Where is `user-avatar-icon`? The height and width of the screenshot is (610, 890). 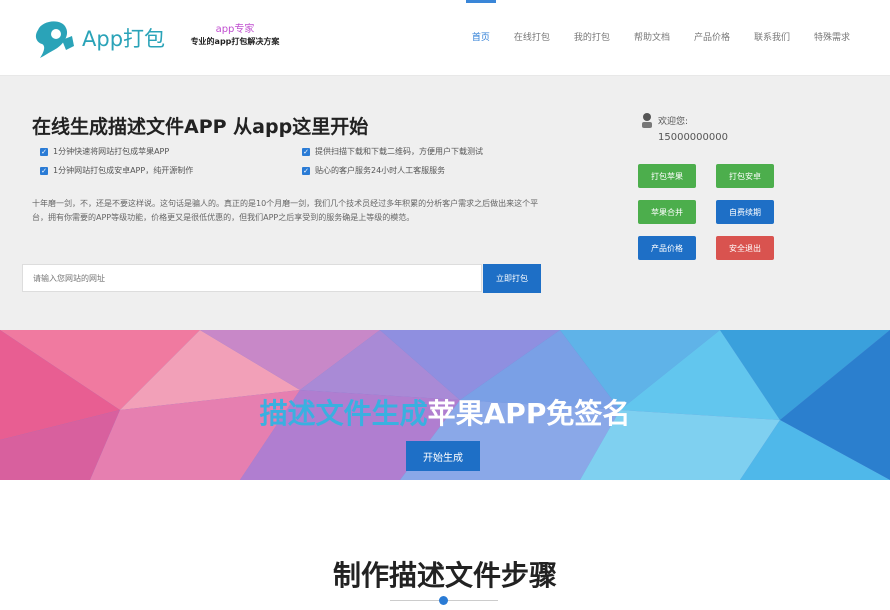 user-avatar-icon is located at coordinates (647, 120).